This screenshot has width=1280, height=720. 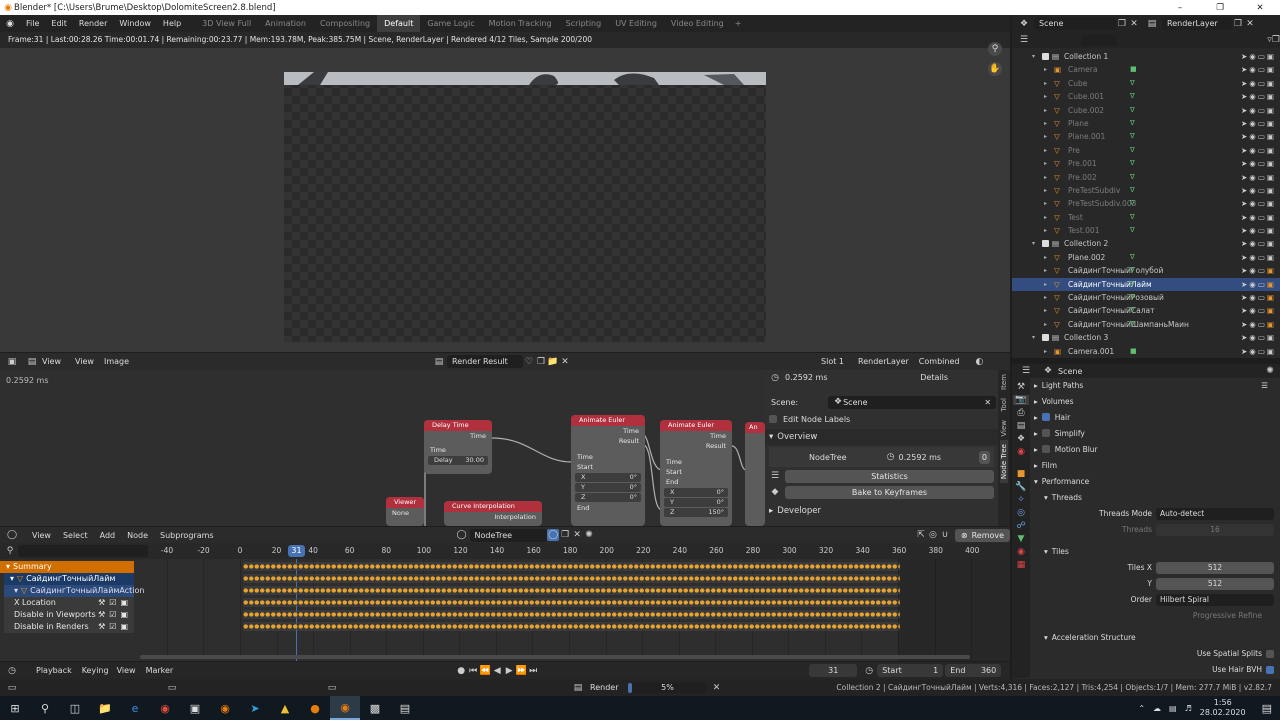 What do you see at coordinates (75, 708) in the screenshot?
I see `task-view-icon: ◫` at bounding box center [75, 708].